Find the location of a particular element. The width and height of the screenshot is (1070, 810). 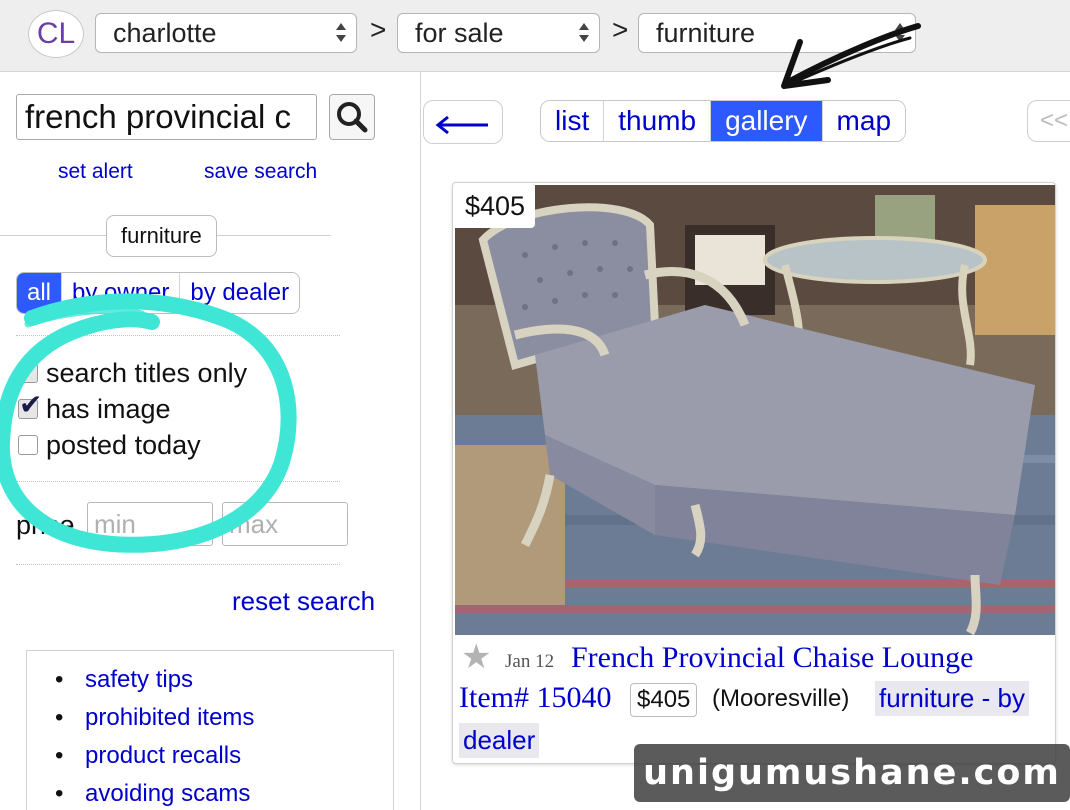

filter-by-owner: by owner is located at coordinates (121, 293).